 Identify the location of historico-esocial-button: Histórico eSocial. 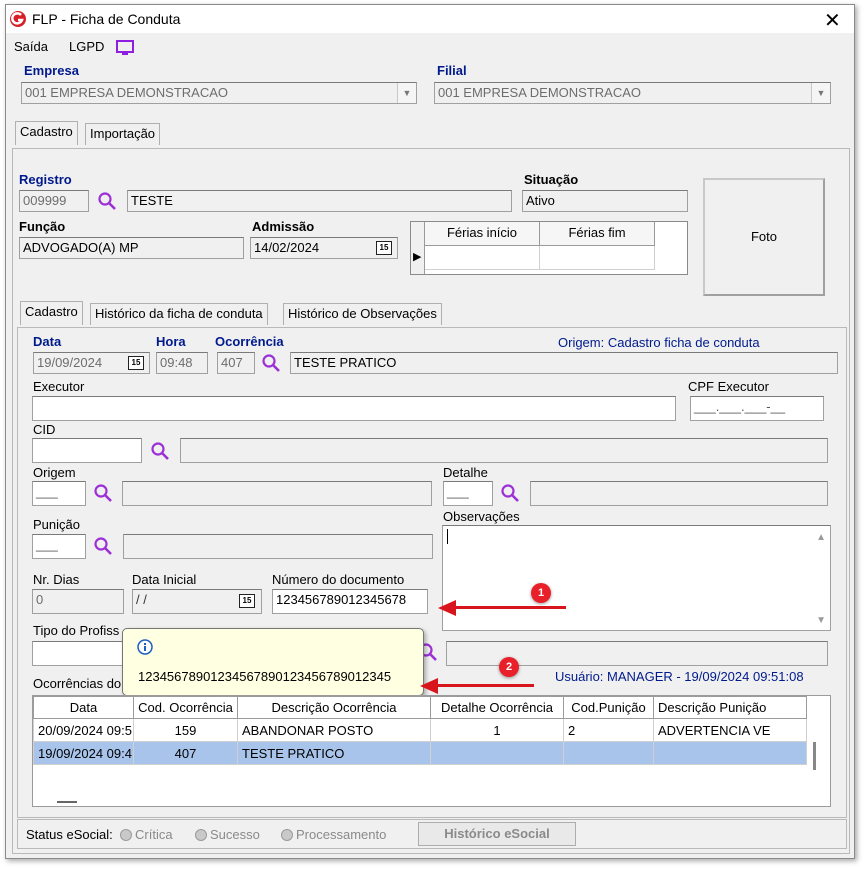
(497, 834).